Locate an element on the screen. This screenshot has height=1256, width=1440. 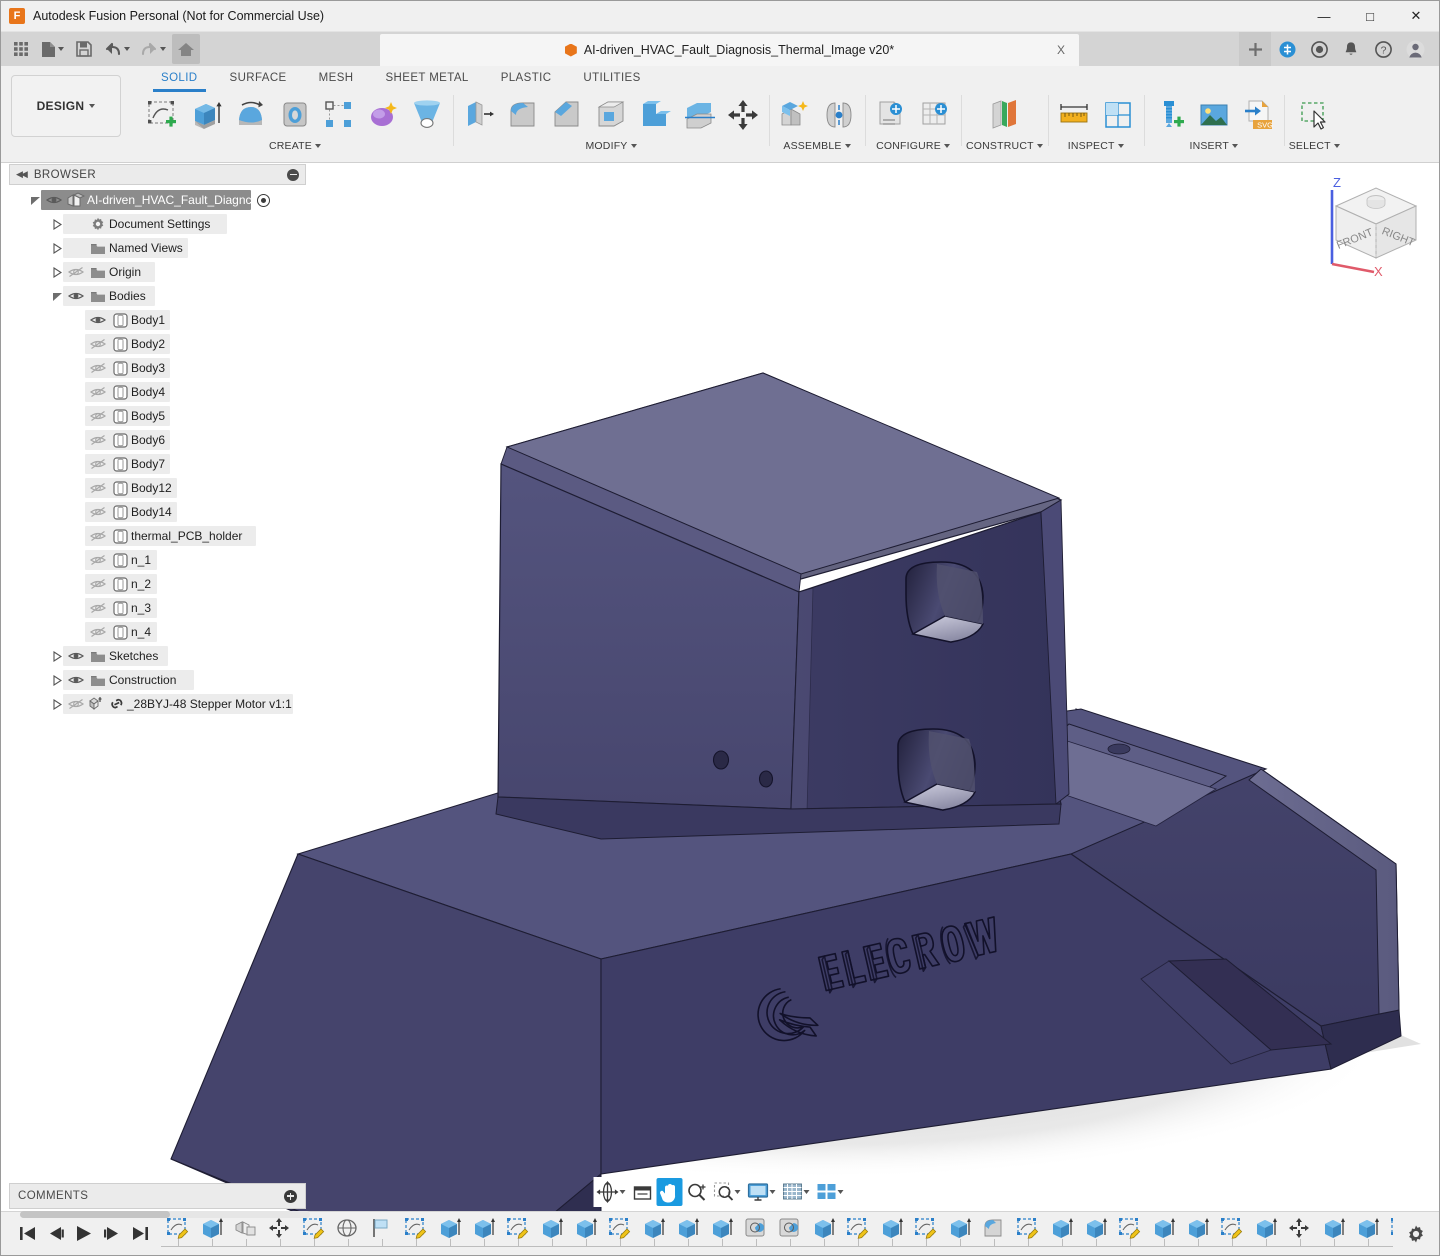
maximize-button: □ is located at coordinates (1370, 16).